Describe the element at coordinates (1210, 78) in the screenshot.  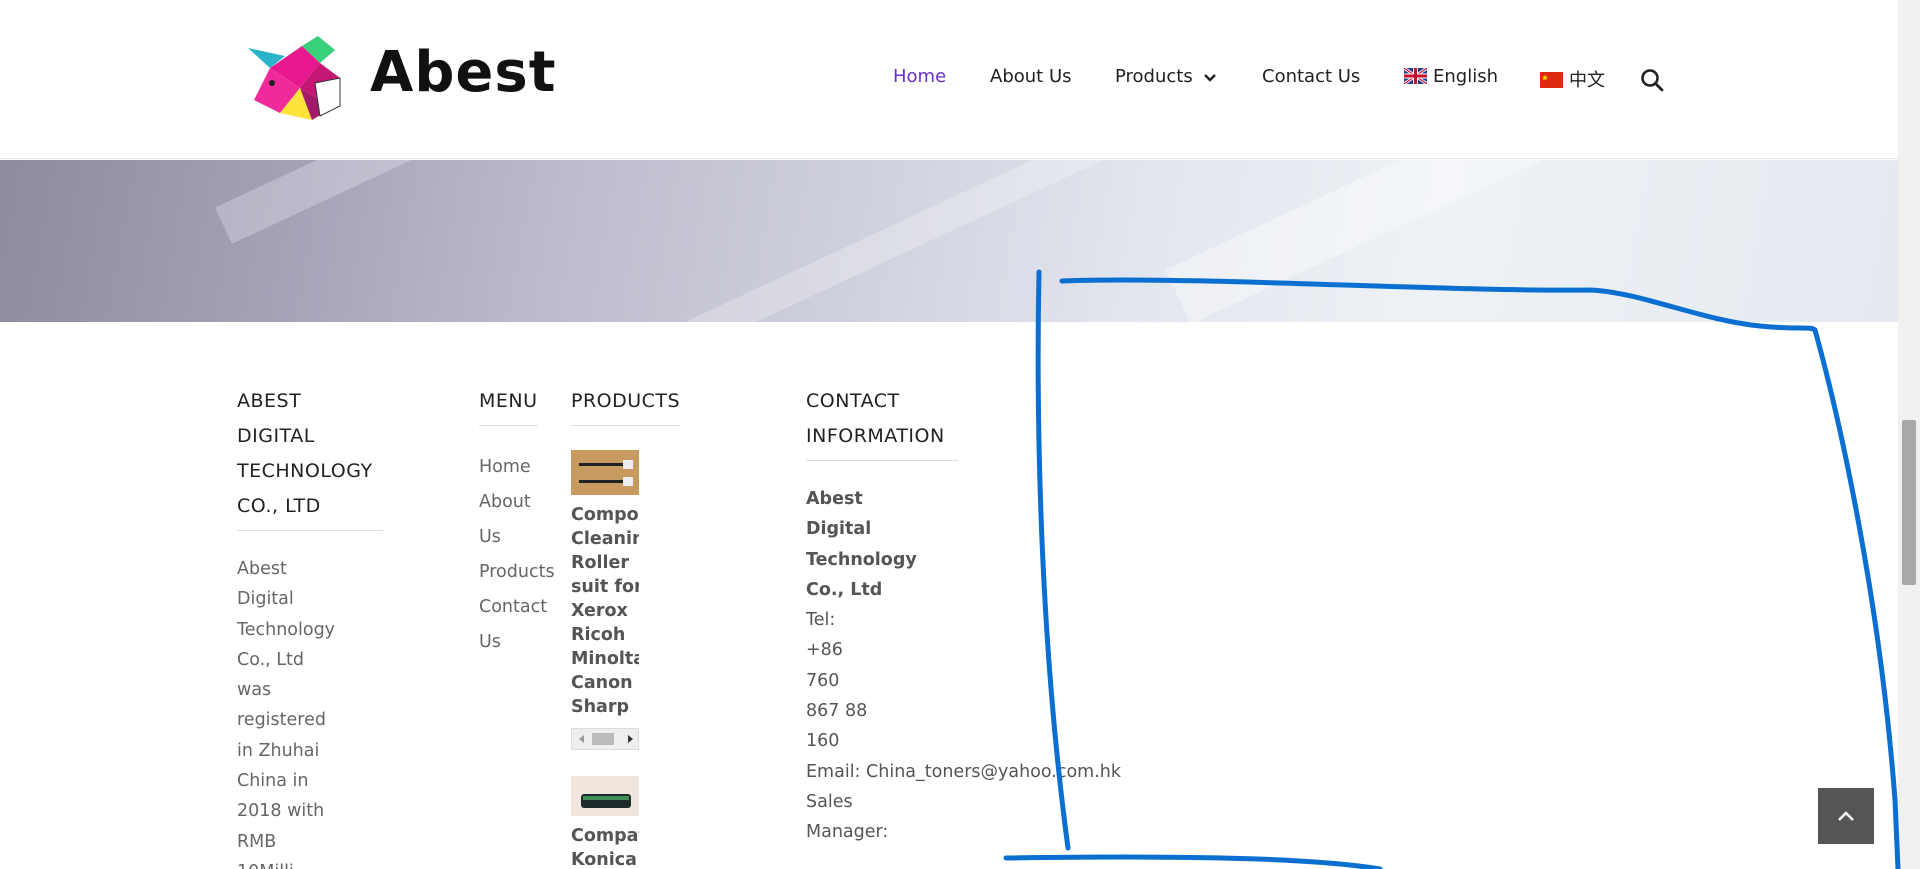
I see `chevron-down-icon` at that location.